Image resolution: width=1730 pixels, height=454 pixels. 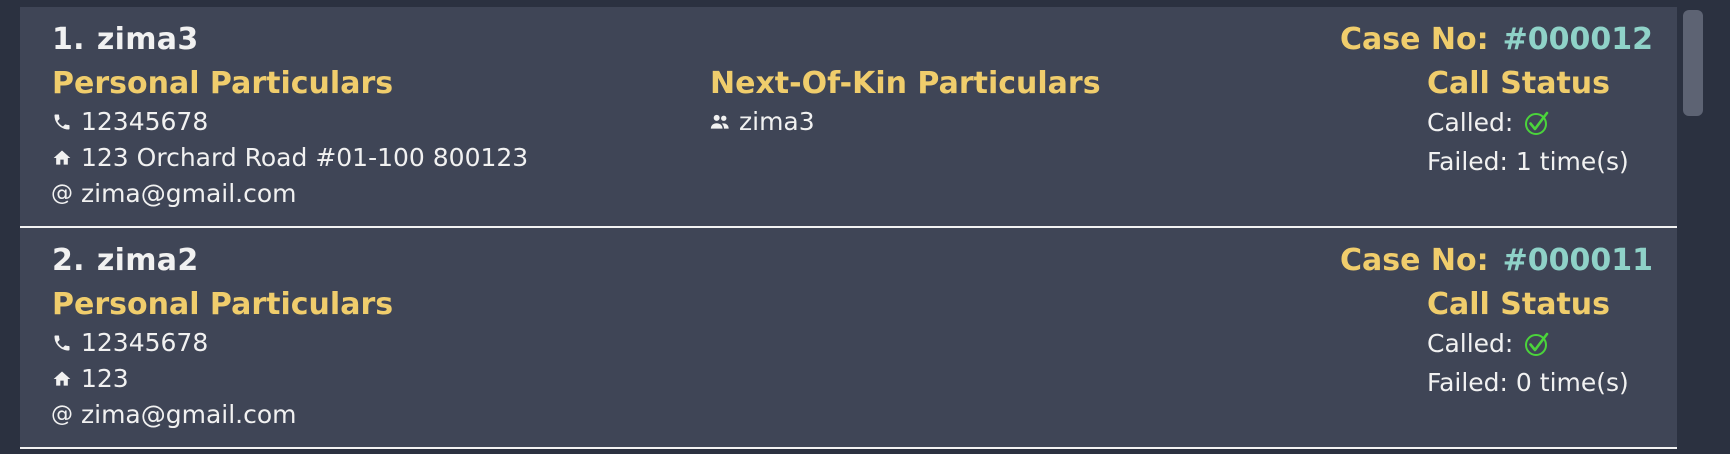 What do you see at coordinates (777, 121) in the screenshot?
I see `next-of-kin-name: zima3` at bounding box center [777, 121].